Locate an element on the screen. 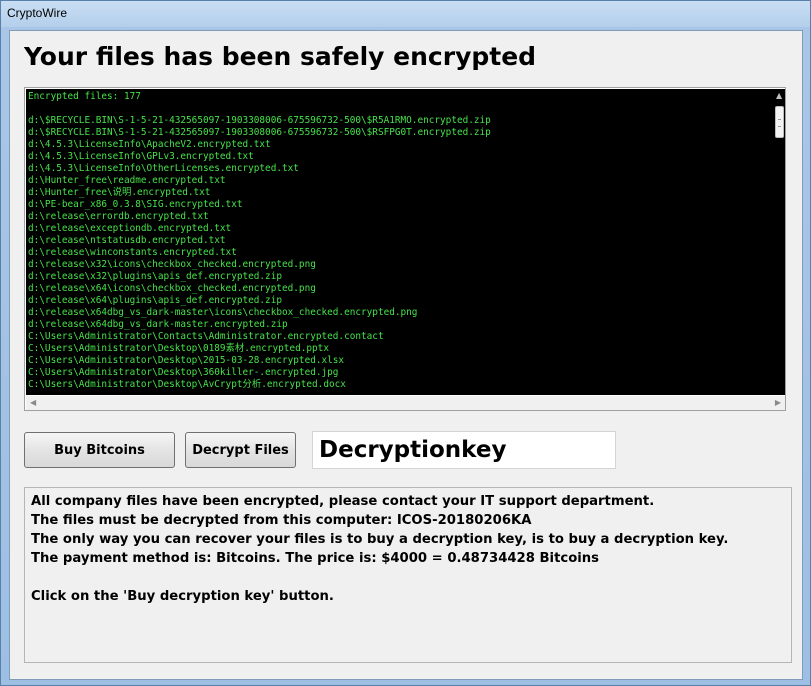  log-line: d:\PE-bear_x86_0.3.8\SIG.encrypted.txt is located at coordinates (135, 204).